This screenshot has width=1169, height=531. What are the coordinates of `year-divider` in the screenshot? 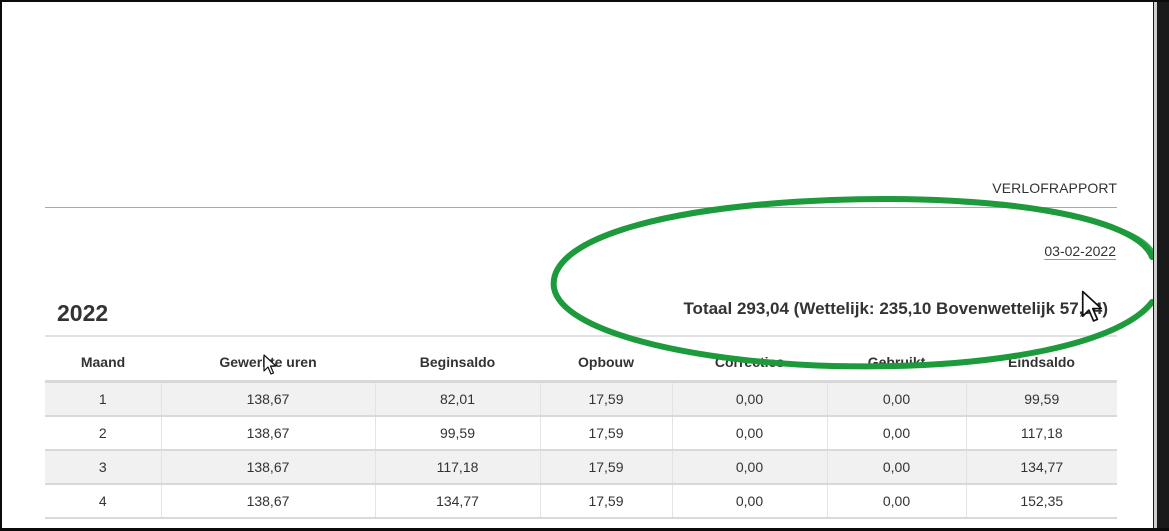 It's located at (581, 336).